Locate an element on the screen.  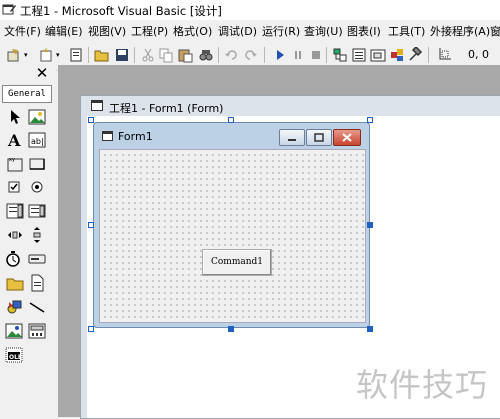
data-icon is located at coordinates (37, 331).